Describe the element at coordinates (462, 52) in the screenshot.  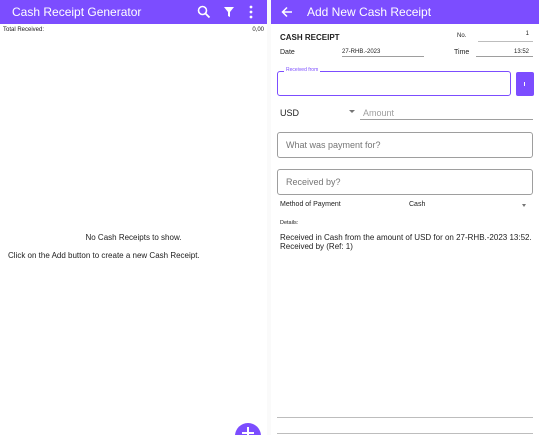
I see `time-label: Time` at that location.